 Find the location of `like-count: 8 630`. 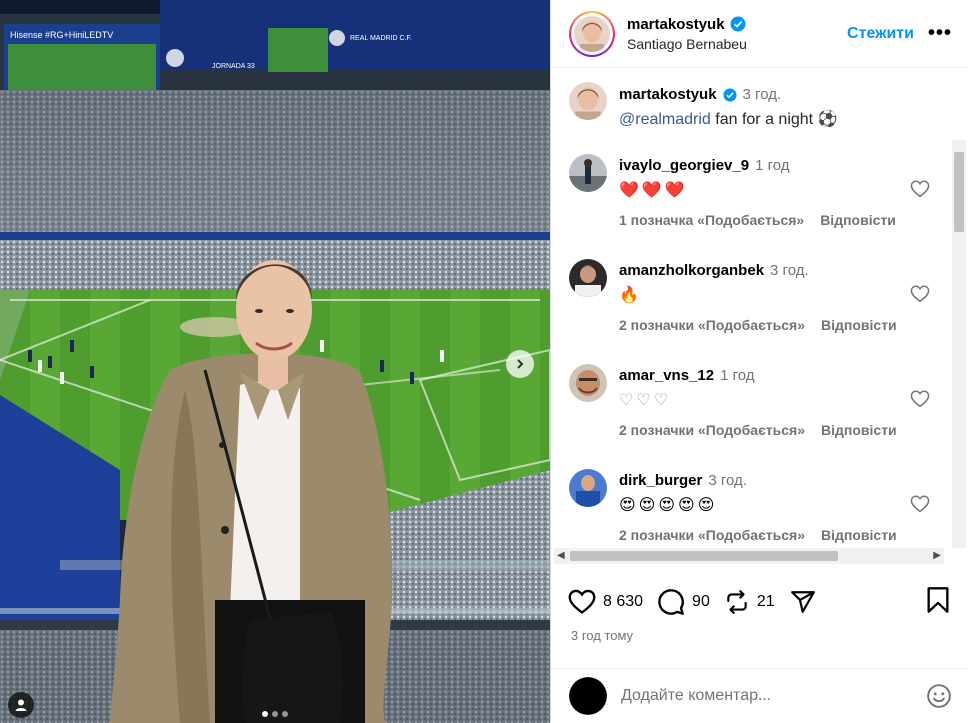

like-count: 8 630 is located at coordinates (623, 602).